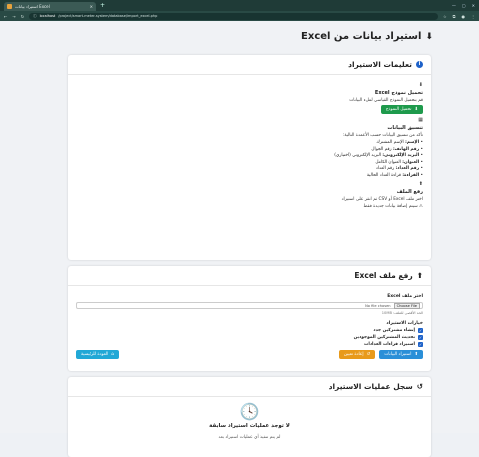 This screenshot has width=479, height=457. I want to click on home-button: ⌂ العودة للرئيسية, so click(98, 354).